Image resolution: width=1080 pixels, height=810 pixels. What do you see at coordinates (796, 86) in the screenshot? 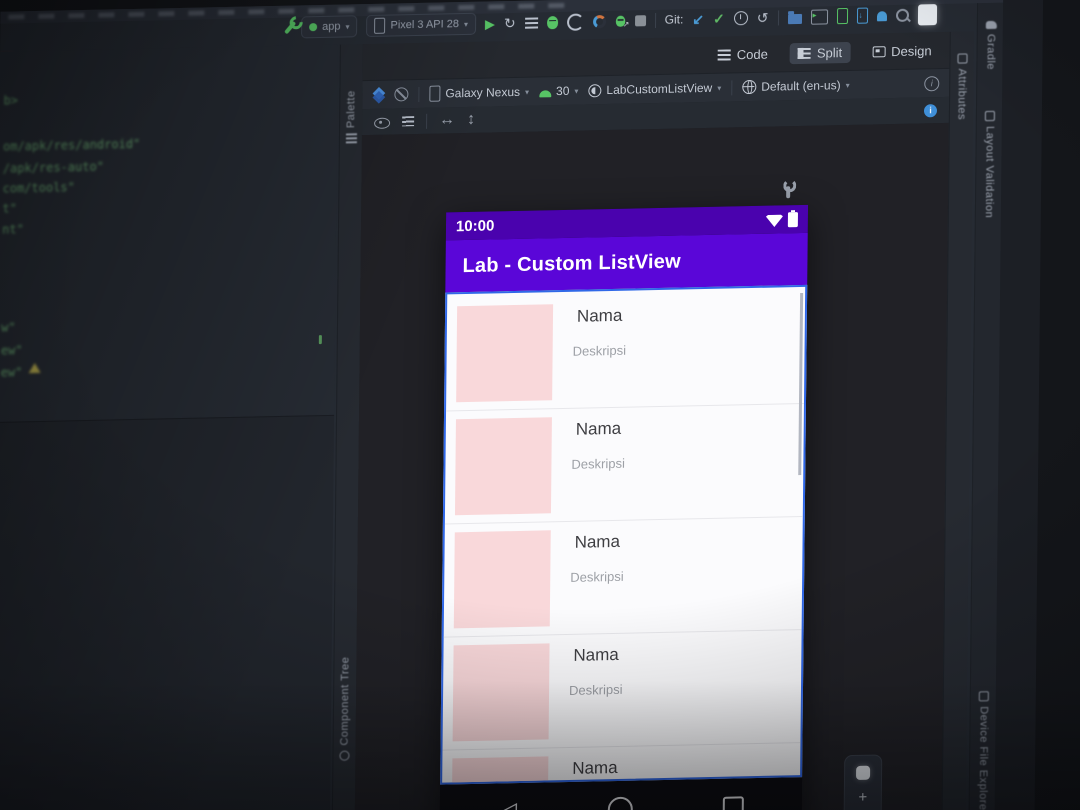
I see `locale-dropdown: Default (en-us) ▾` at bounding box center [796, 86].